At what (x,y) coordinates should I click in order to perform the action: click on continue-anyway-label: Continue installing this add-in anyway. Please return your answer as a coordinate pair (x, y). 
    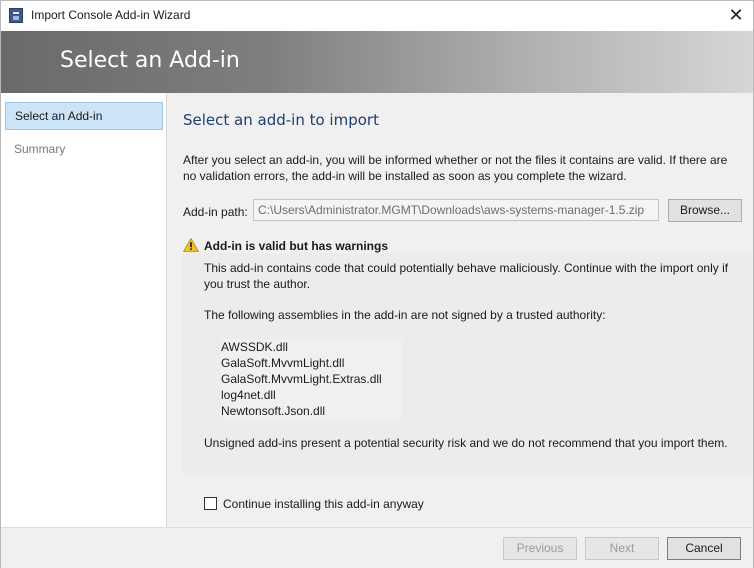
    Looking at the image, I should click on (323, 504).